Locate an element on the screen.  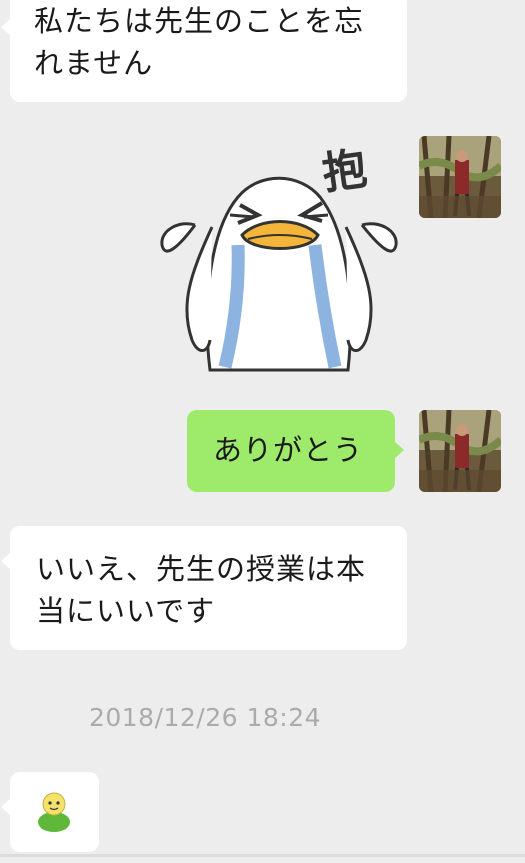
message-bubble-incoming is located at coordinates (50, 812).